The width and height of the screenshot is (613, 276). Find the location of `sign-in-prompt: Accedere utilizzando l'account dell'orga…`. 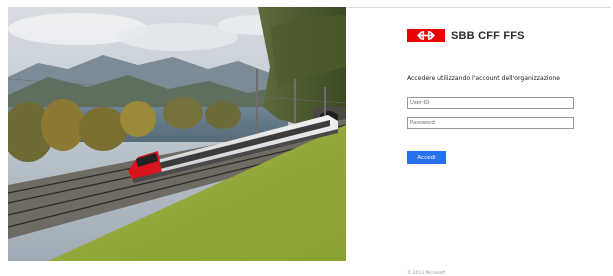

sign-in-prompt: Accedere utilizzando l'account dell'orga… is located at coordinates (483, 78).